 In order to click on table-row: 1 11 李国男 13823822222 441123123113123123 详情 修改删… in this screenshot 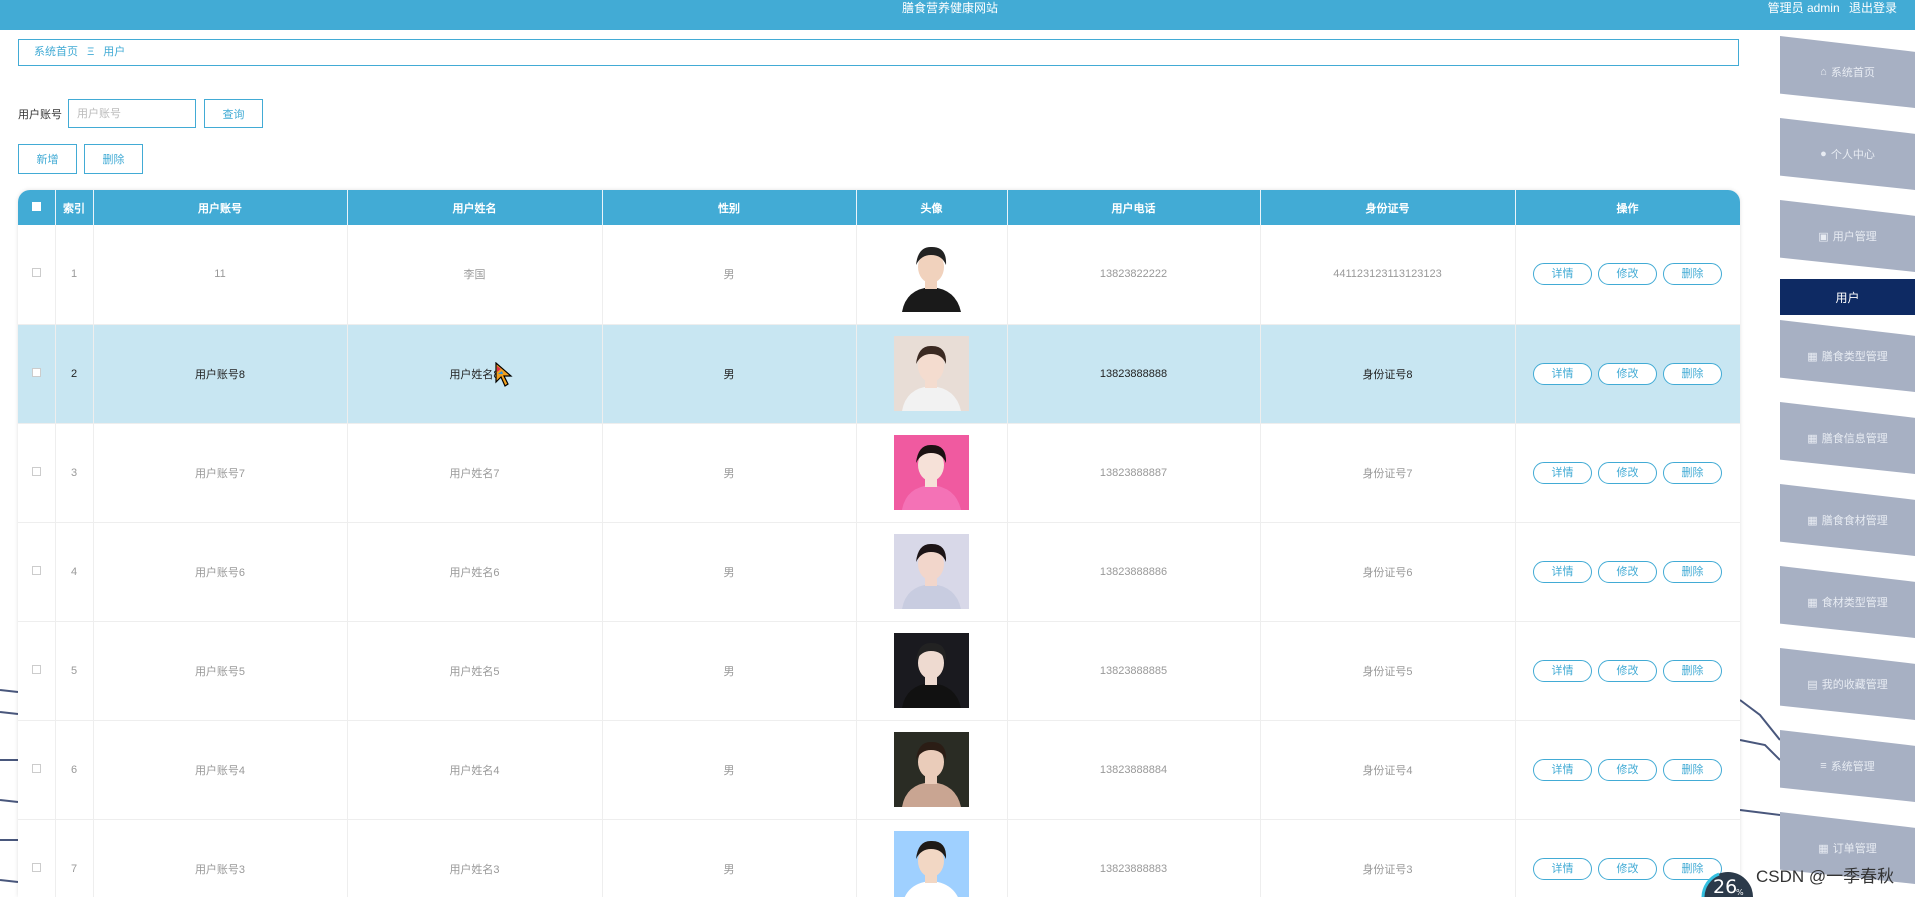, I will do `click(879, 275)`.